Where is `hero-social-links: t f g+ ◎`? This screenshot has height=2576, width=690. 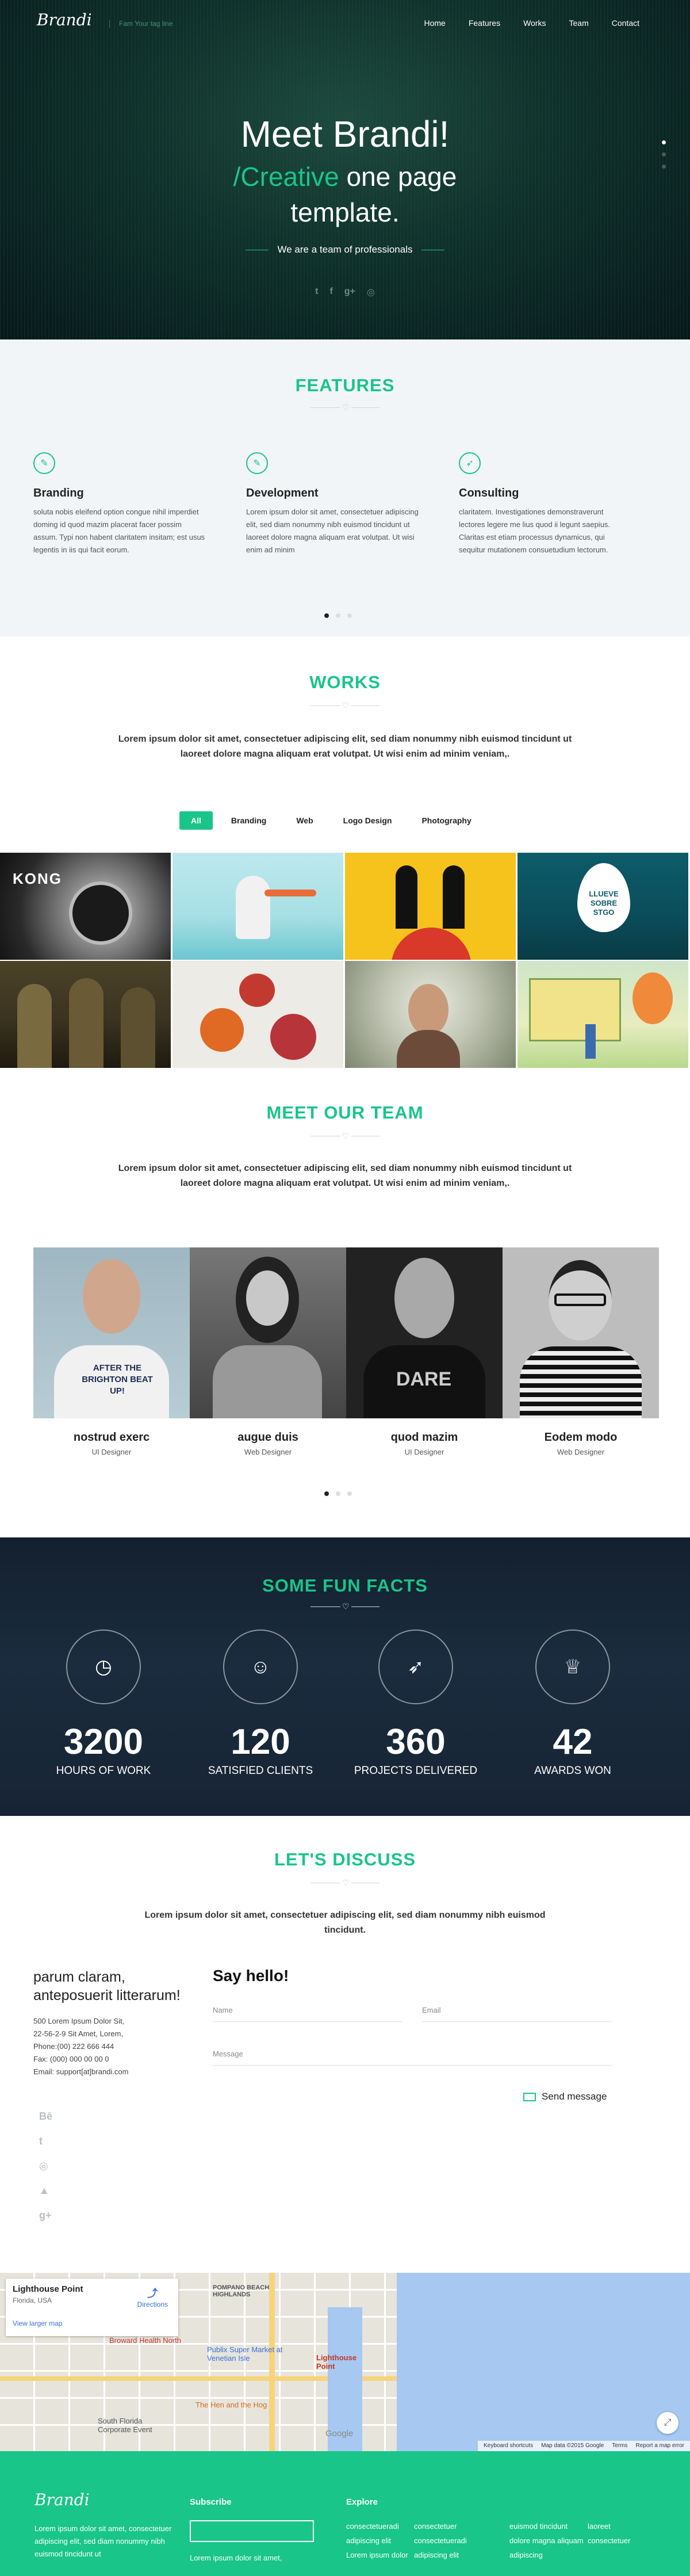 hero-social-links: t f g+ ◎ is located at coordinates (345, 292).